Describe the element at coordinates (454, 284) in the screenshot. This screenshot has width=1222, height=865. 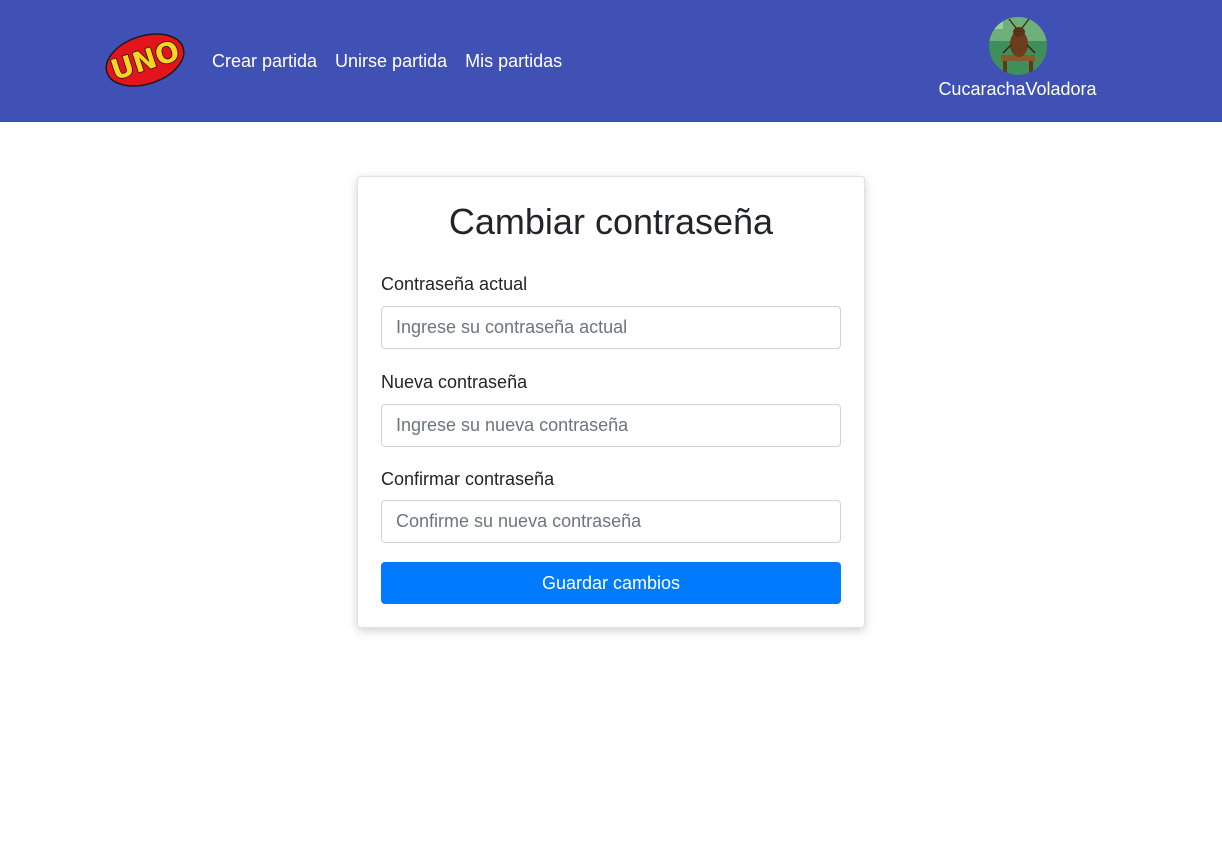
I see `current-password-label: Contraseña actual` at that location.